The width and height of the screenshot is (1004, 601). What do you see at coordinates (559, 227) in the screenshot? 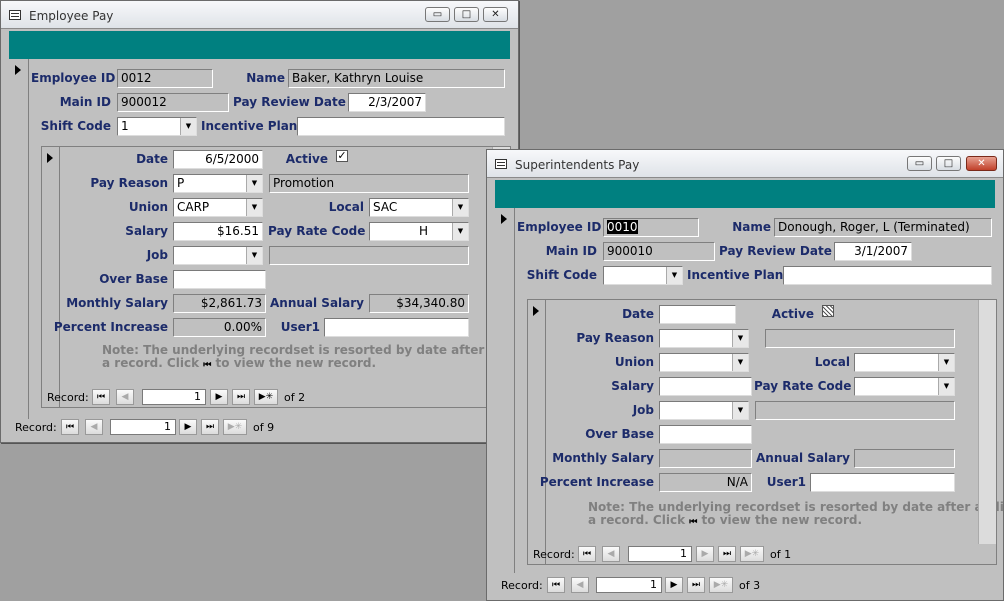
I see `employee-id-label: Employee ID` at bounding box center [559, 227].